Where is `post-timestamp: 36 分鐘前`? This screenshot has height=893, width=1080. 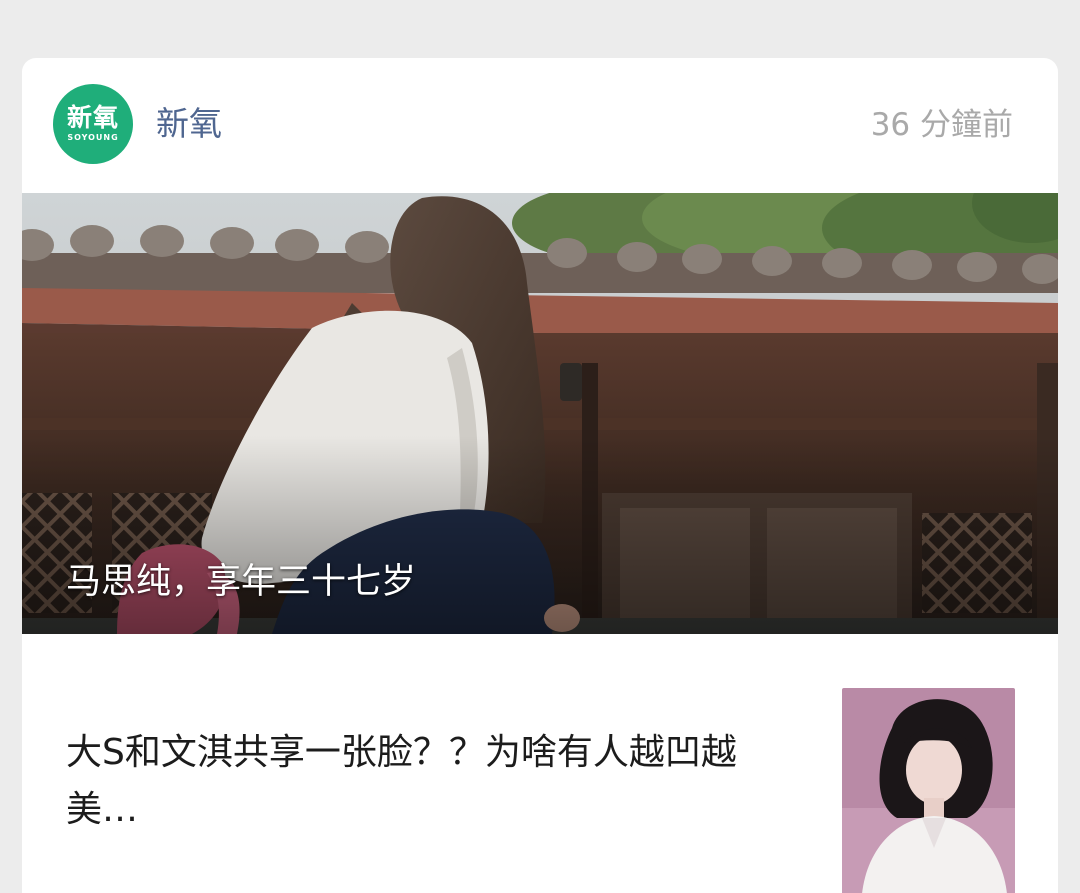 post-timestamp: 36 分鐘前 is located at coordinates (941, 125).